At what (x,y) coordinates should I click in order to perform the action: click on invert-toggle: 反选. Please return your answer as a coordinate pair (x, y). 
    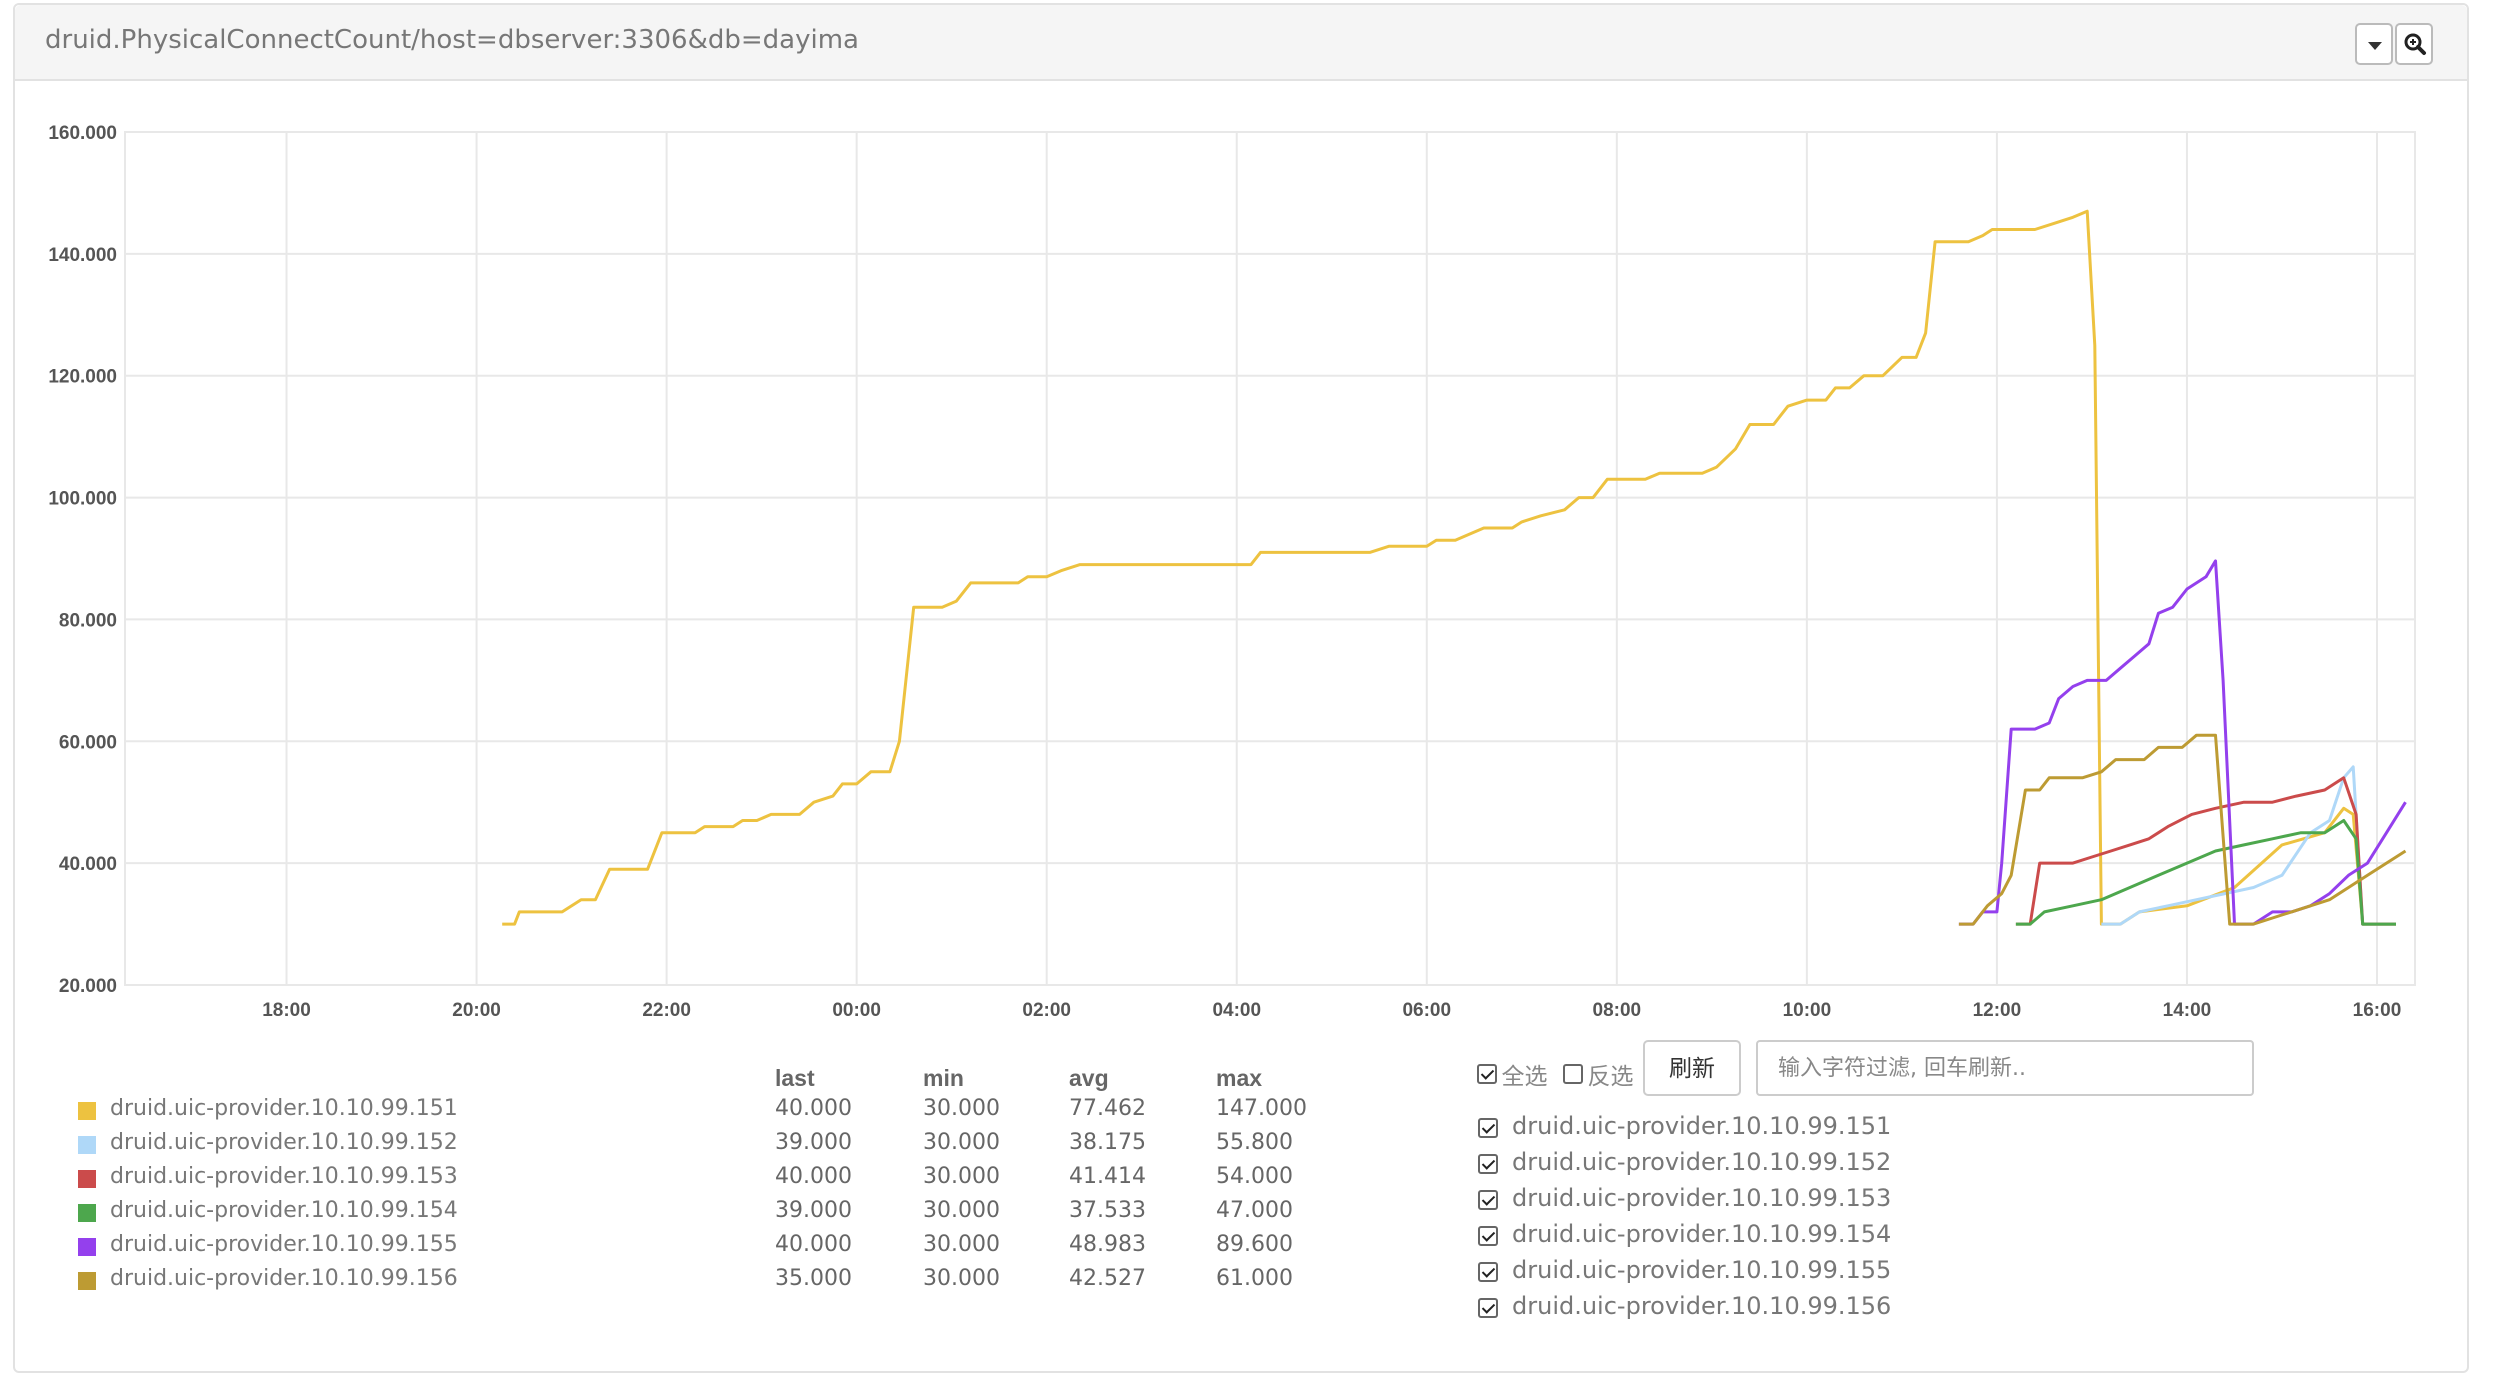
    Looking at the image, I should click on (1598, 1074).